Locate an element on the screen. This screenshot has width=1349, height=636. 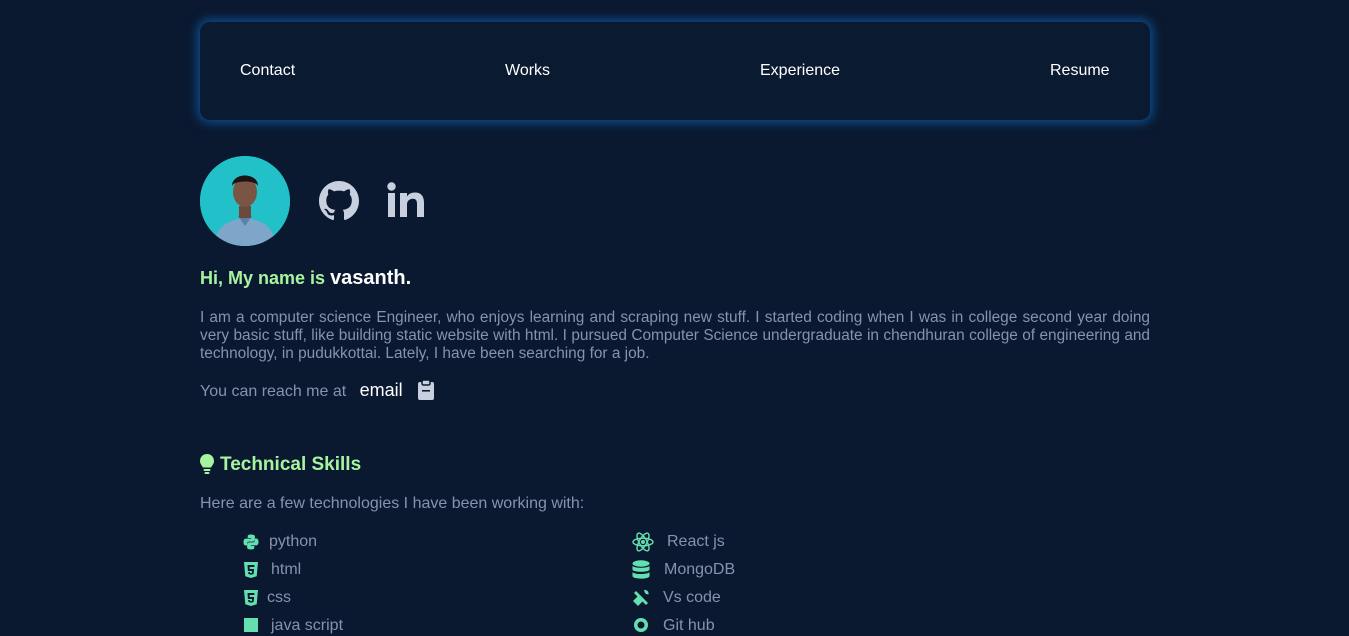
github-icon is located at coordinates (339, 201).